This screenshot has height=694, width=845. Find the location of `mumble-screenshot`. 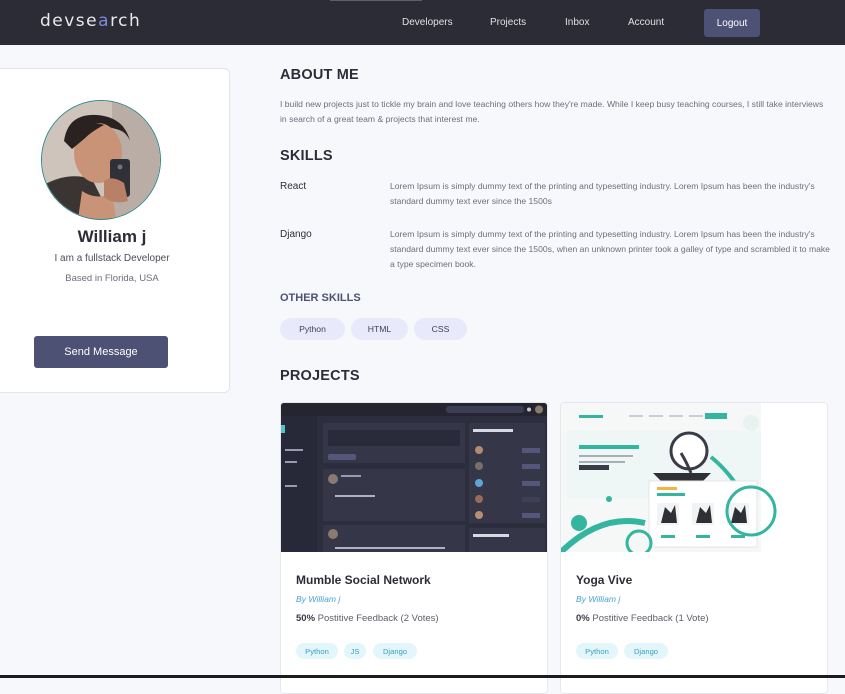

mumble-screenshot is located at coordinates (414, 477).